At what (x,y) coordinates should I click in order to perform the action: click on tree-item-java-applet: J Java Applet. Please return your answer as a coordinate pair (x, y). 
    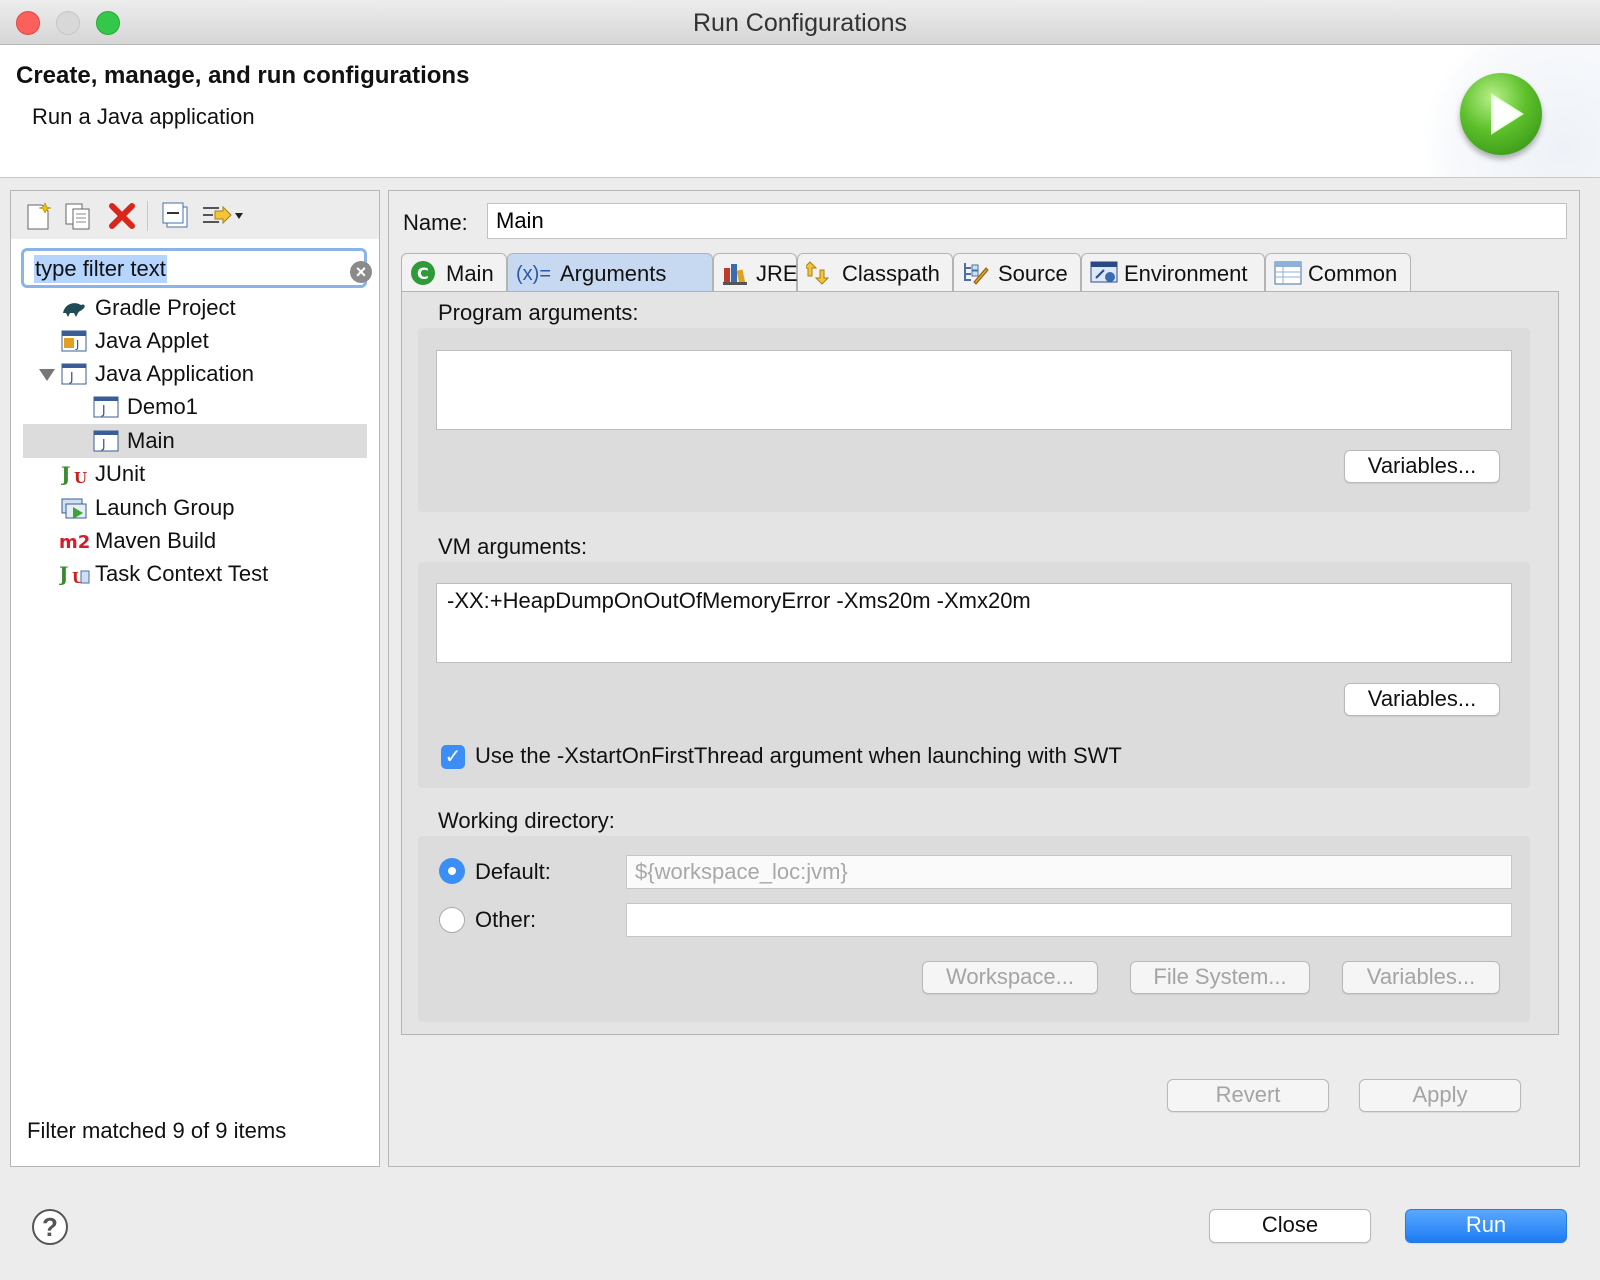
    Looking at the image, I should click on (195, 341).